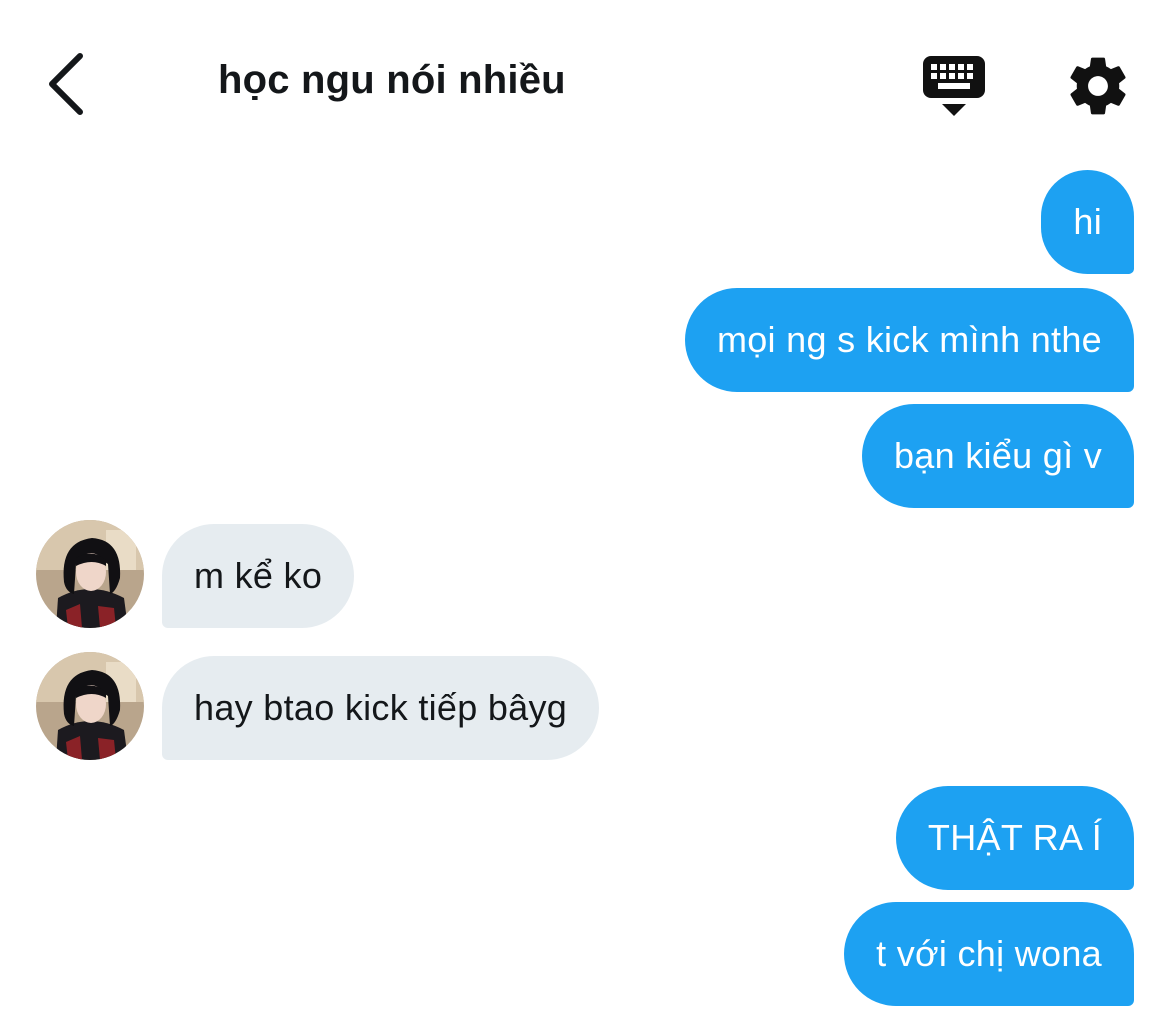 This screenshot has width=1170, height=1022. What do you see at coordinates (909, 340) in the screenshot?
I see `outgoing-message: mọi ng s kick mình nthe` at bounding box center [909, 340].